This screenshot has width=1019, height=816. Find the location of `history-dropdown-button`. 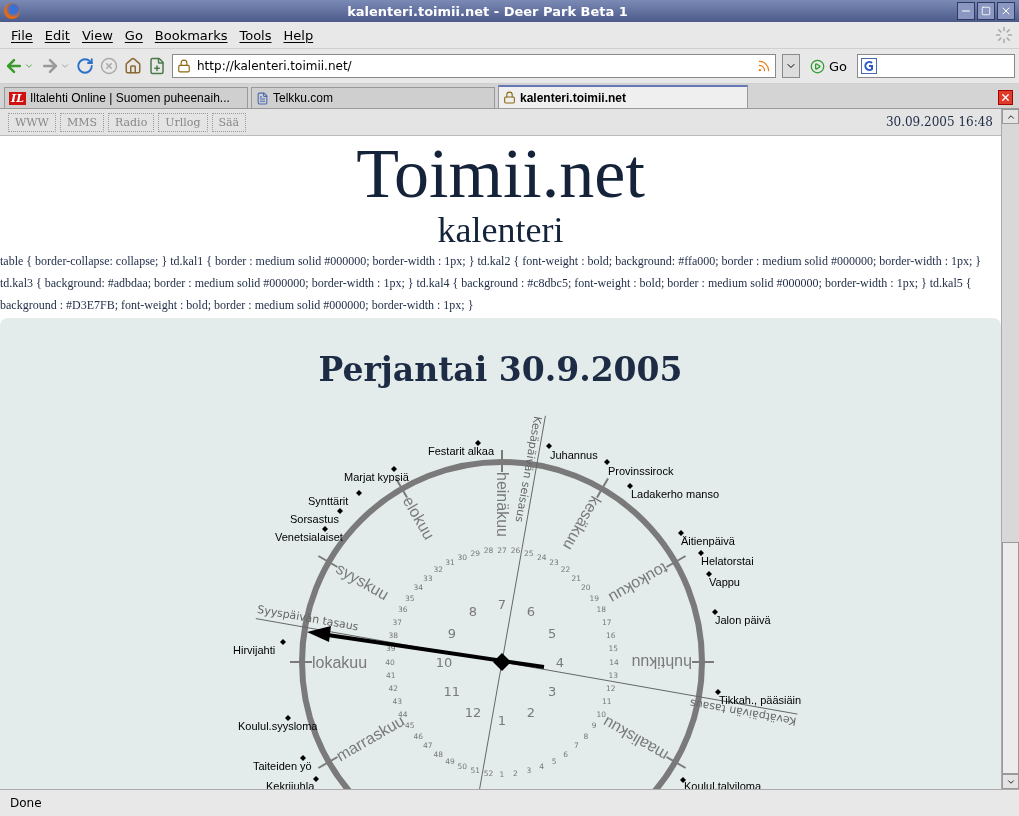

history-dropdown-button is located at coordinates (790, 66).